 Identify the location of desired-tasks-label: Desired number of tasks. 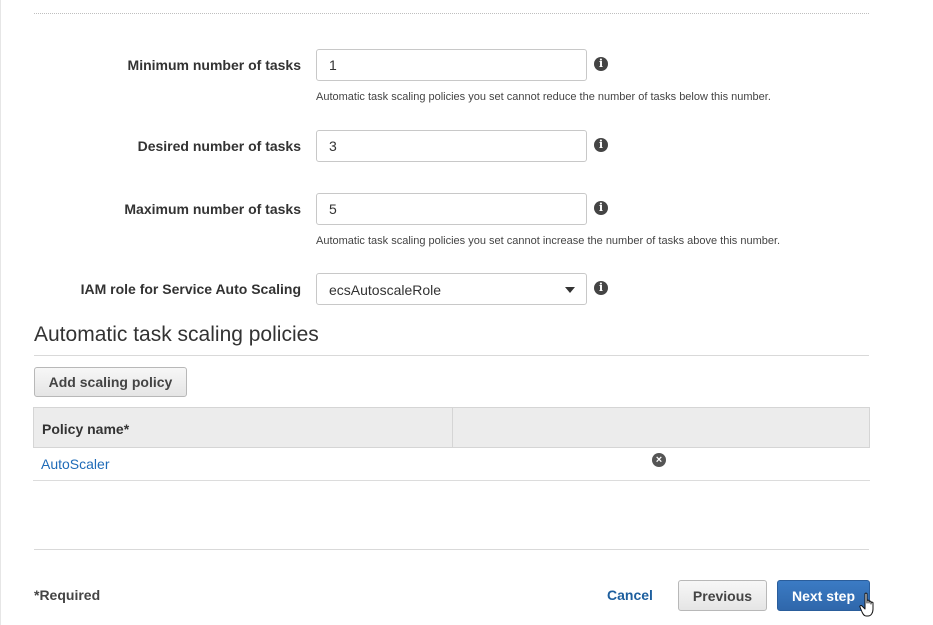
(219, 146).